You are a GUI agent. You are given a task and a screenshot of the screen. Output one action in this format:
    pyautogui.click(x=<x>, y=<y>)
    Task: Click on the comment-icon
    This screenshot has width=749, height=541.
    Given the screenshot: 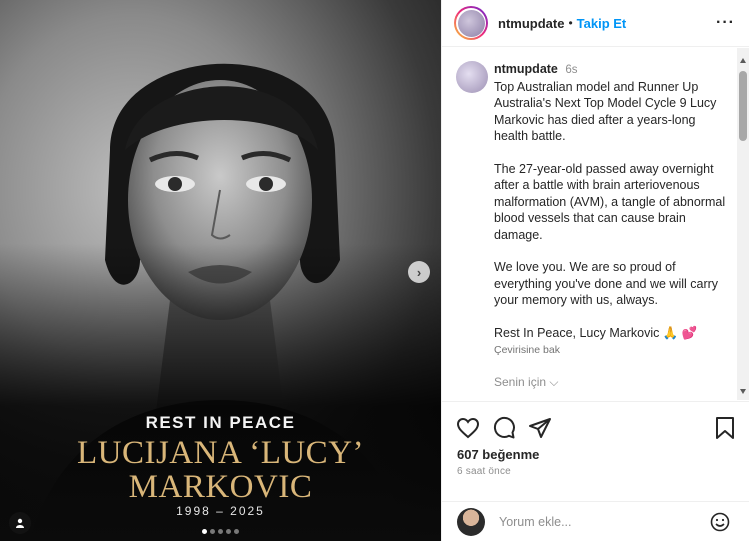 What is the action you would take?
    pyautogui.click(x=504, y=428)
    